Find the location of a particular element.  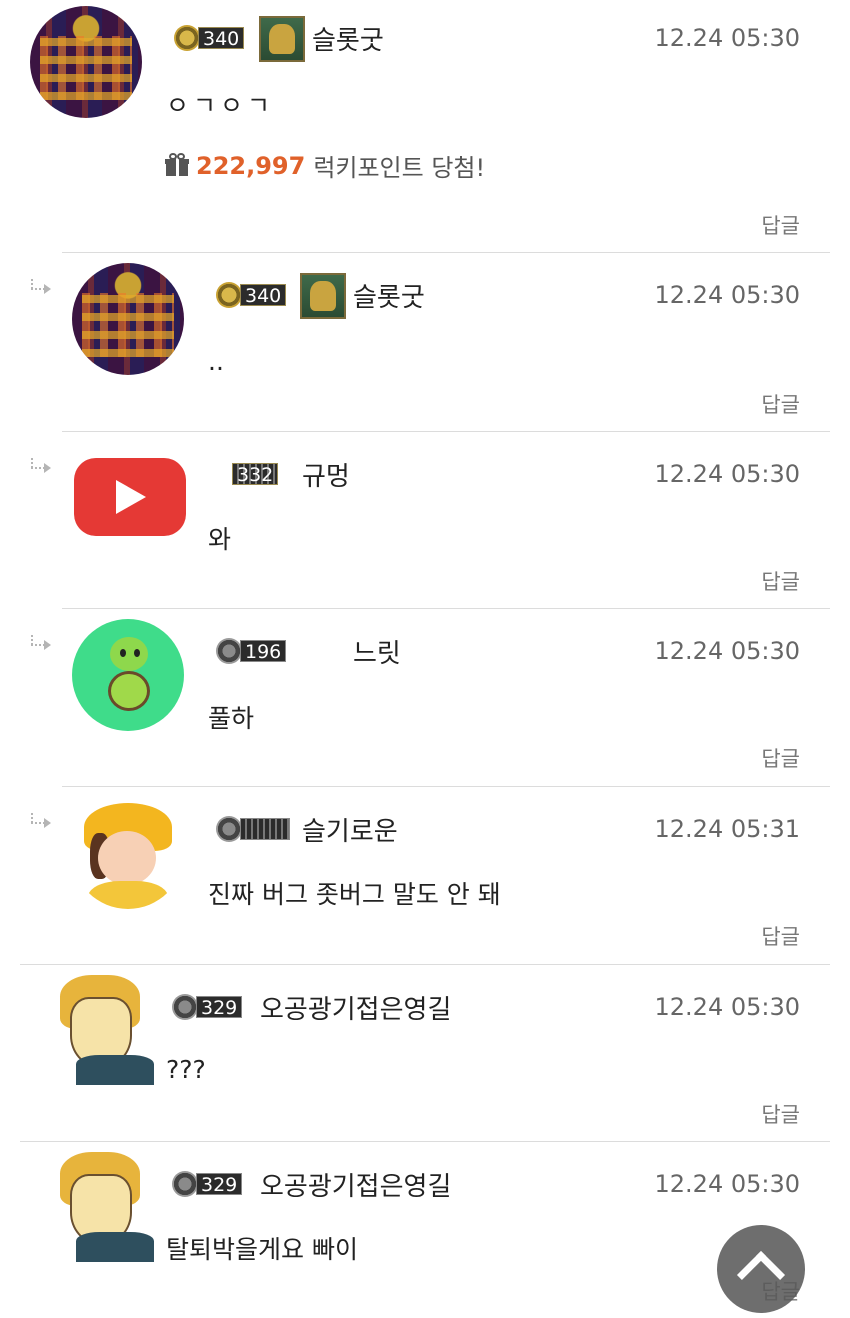

chevron-up-icon is located at coordinates (761, 1275).